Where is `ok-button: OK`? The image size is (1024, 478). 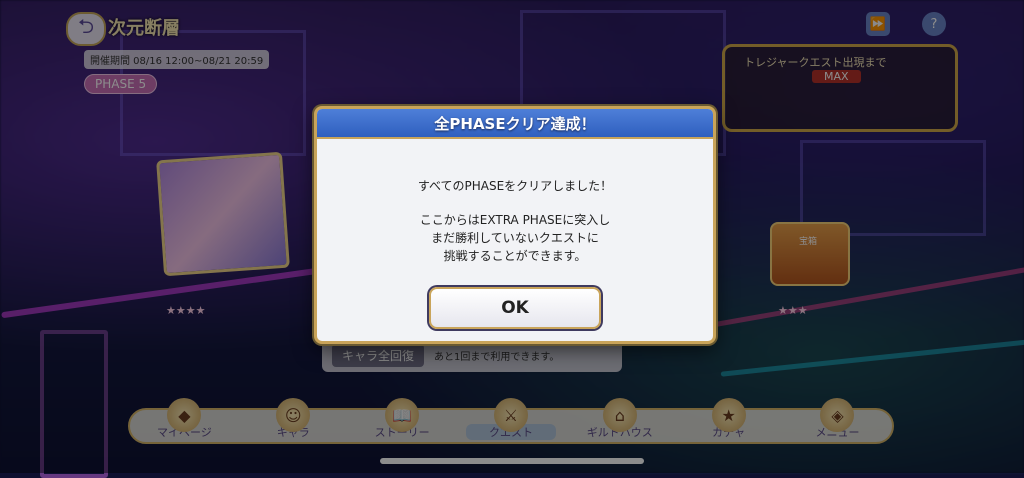
ok-button: OK is located at coordinates (515, 308).